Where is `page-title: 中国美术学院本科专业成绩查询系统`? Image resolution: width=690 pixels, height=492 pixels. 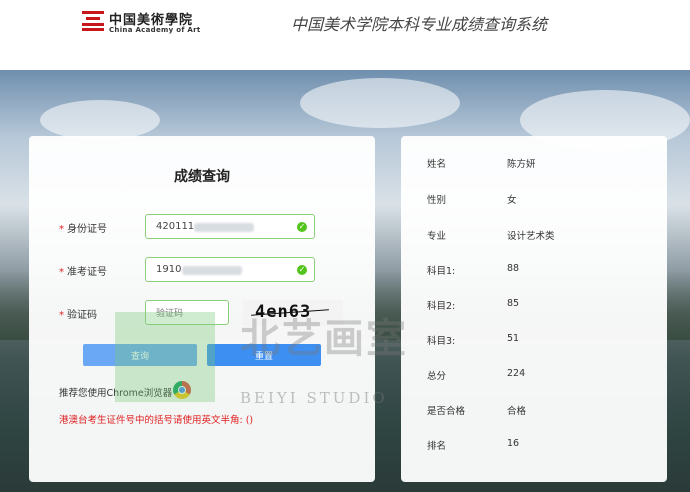 page-title: 中国美术学院本科专业成绩查询系统 is located at coordinates (419, 24).